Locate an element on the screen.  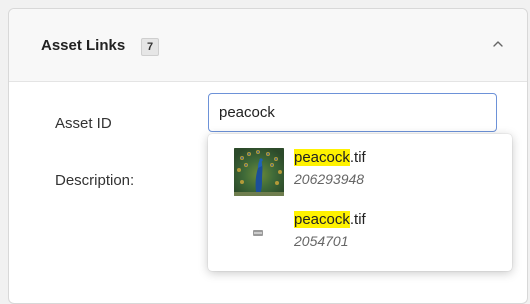
autocomplete-option: peacock.tif 206293948 is located at coordinates (360, 172).